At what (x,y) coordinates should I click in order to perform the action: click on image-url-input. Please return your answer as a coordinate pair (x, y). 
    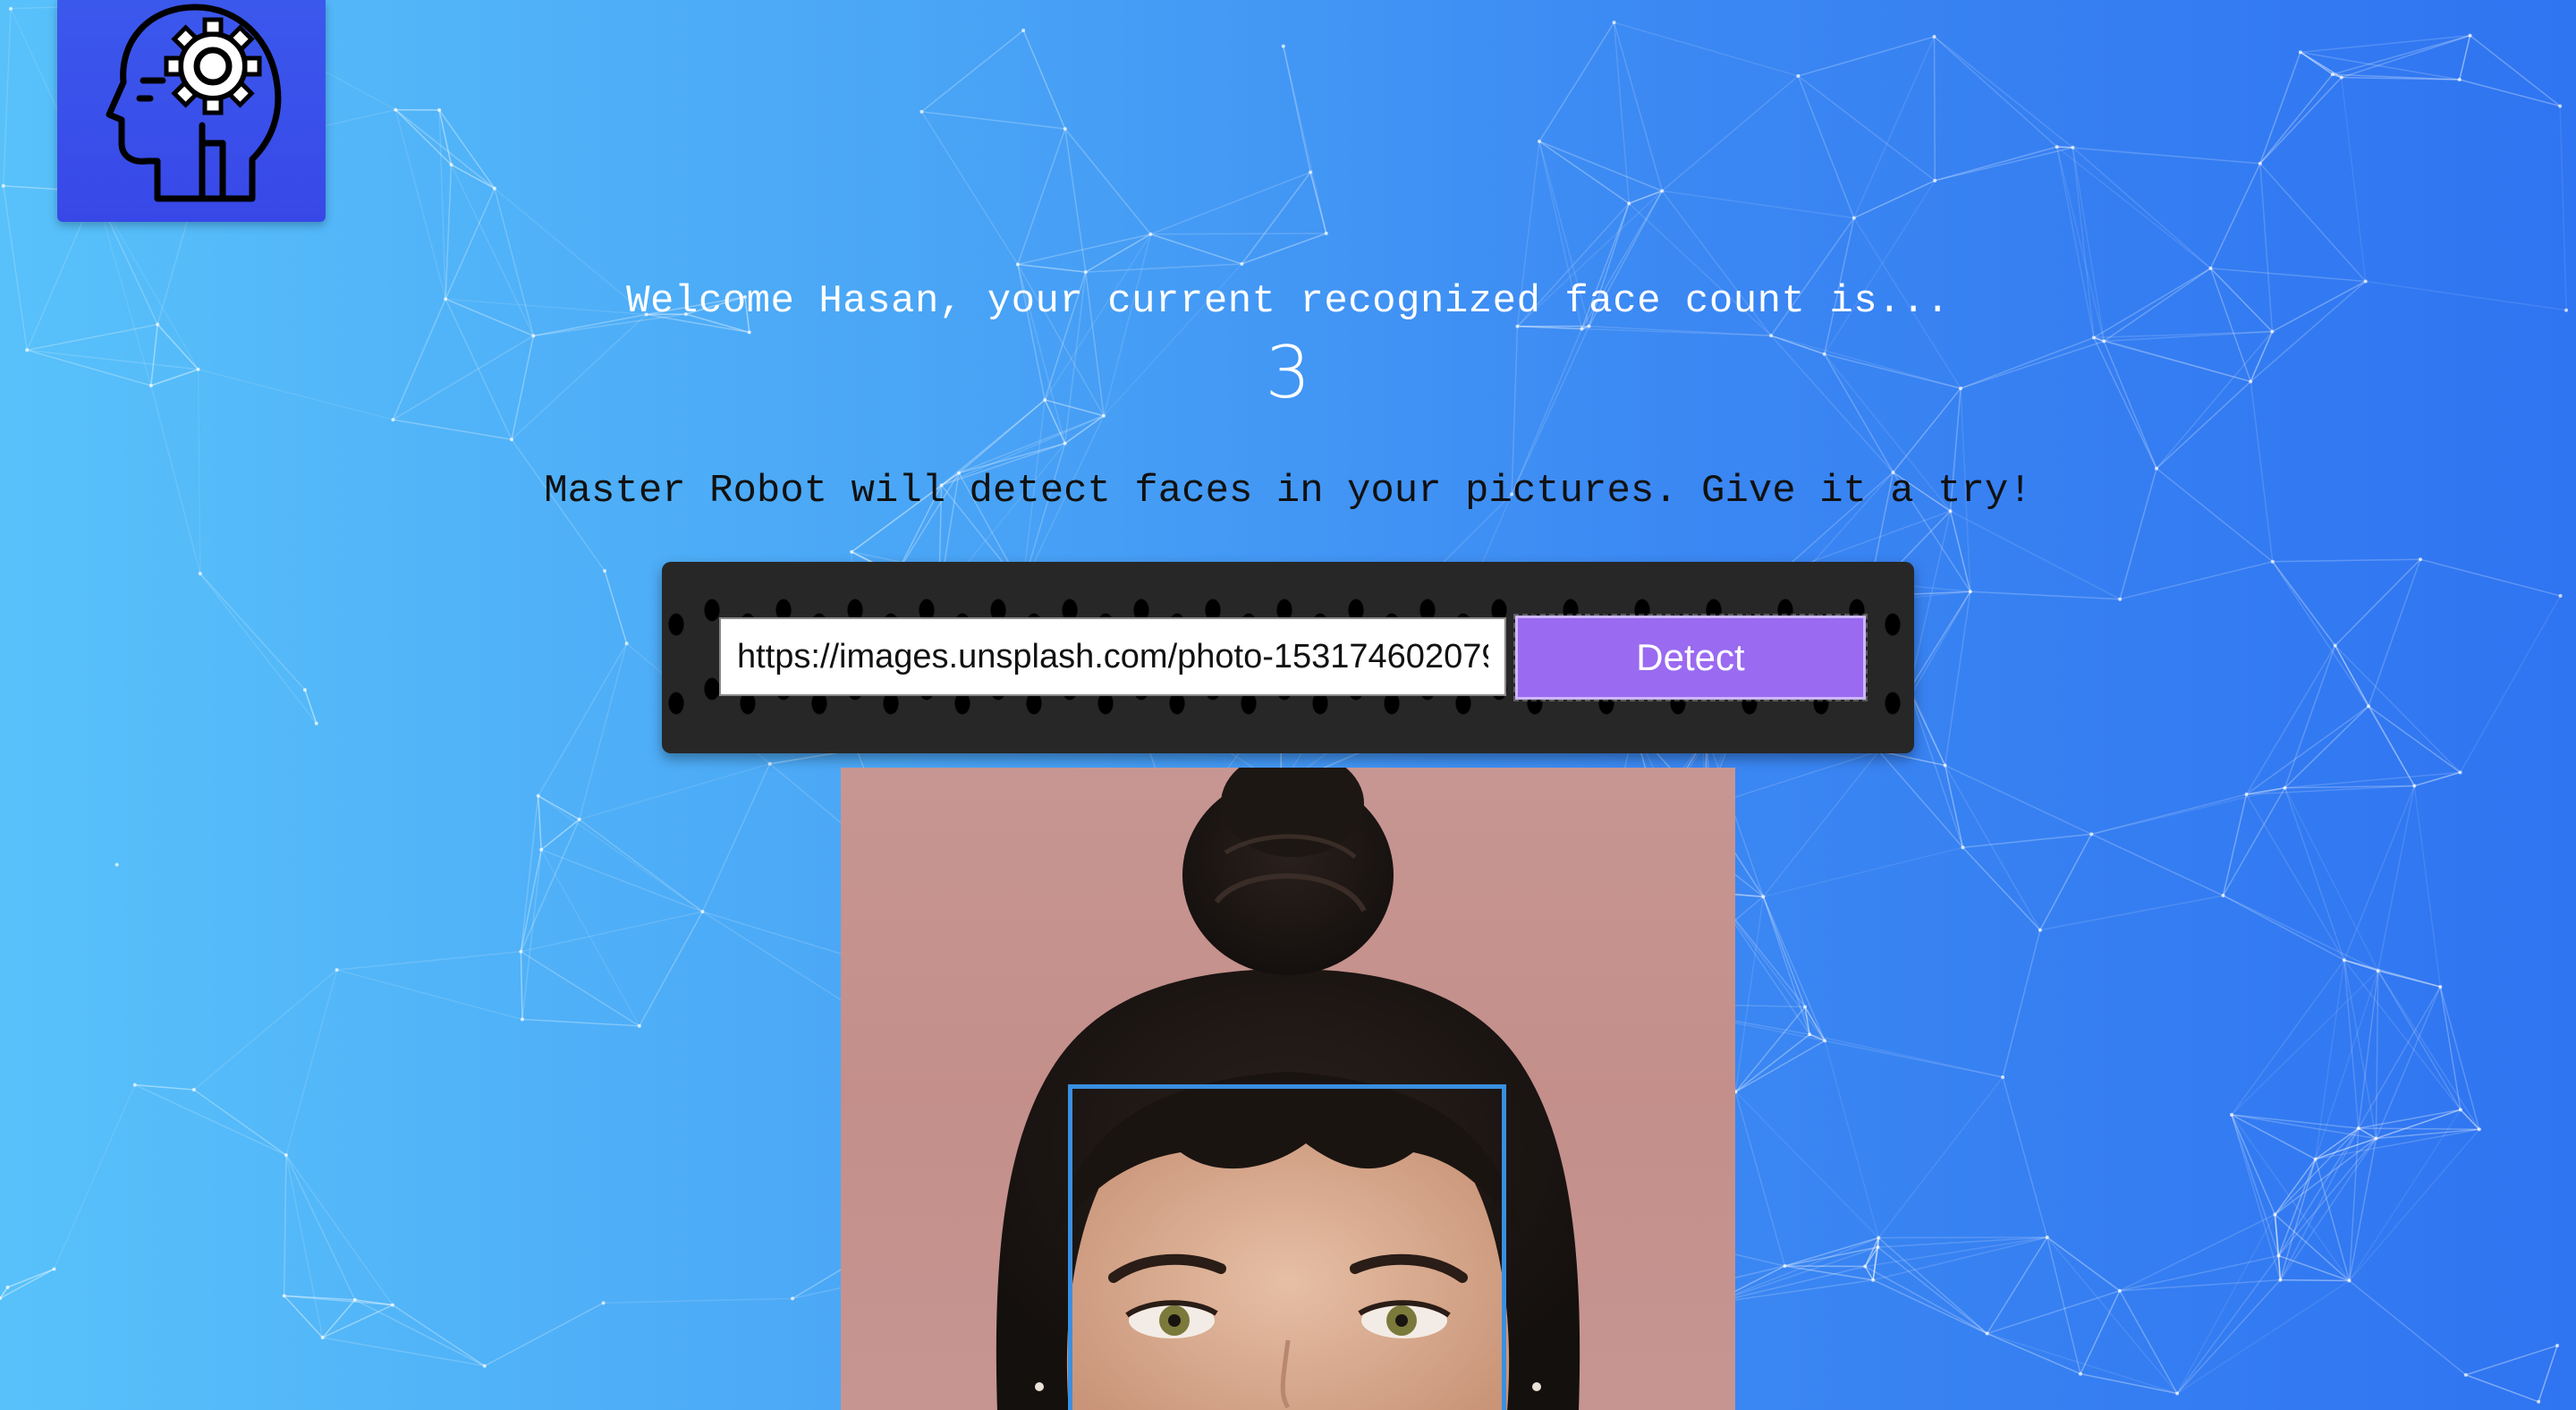
    Looking at the image, I should click on (1112, 656).